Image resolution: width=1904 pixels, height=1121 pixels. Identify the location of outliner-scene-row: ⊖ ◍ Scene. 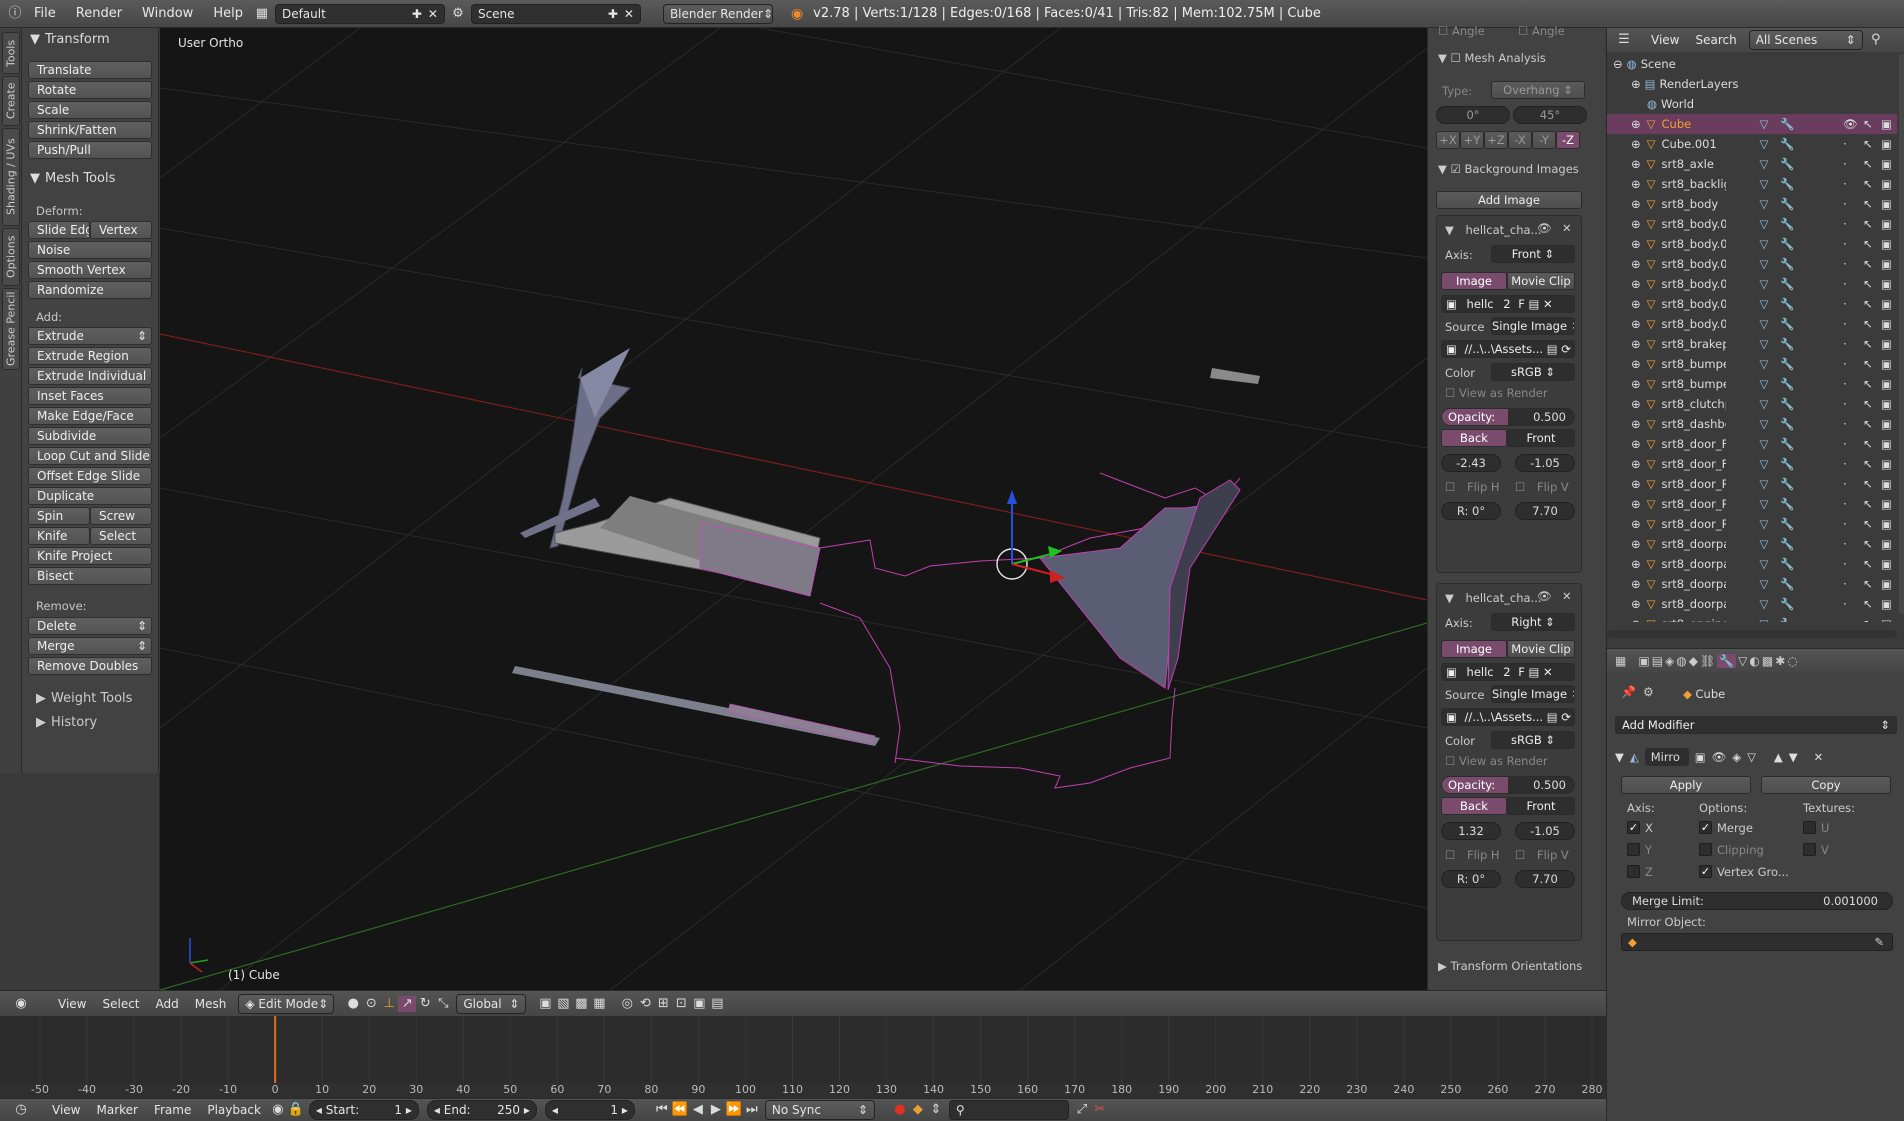
(1752, 64).